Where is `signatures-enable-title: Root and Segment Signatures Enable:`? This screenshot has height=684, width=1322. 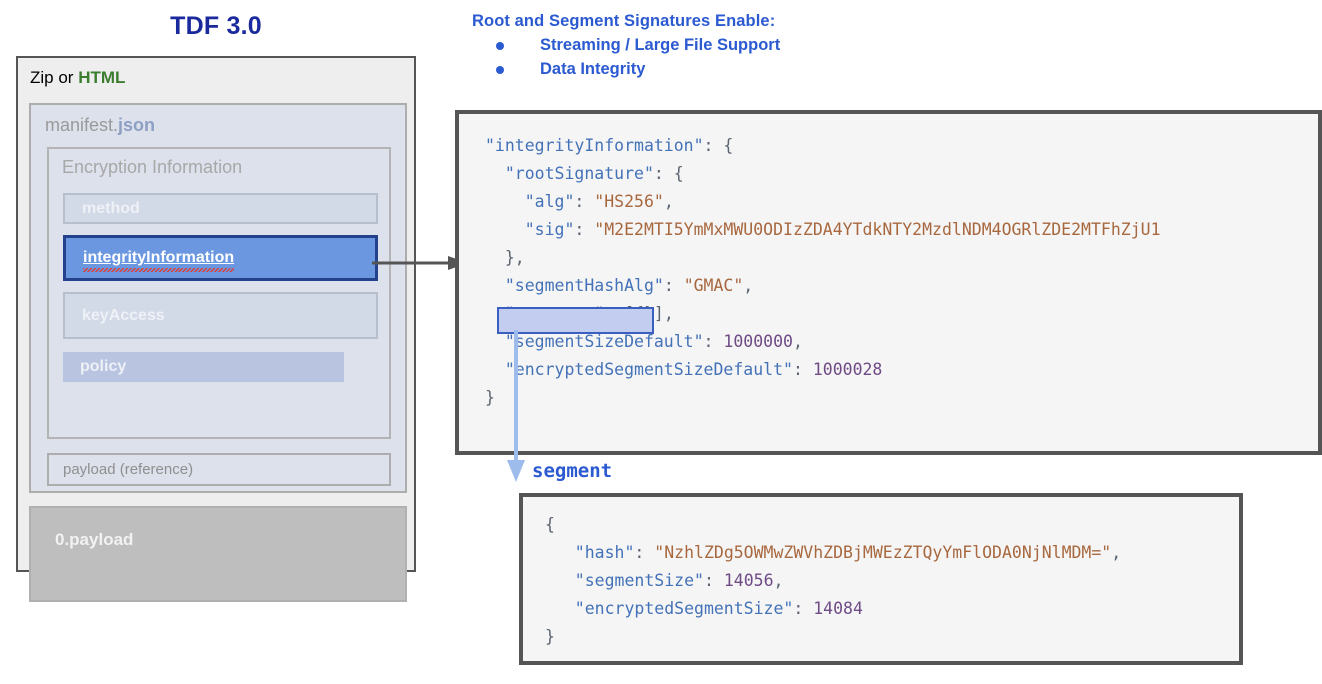 signatures-enable-title: Root and Segment Signatures Enable: is located at coordinates (624, 21).